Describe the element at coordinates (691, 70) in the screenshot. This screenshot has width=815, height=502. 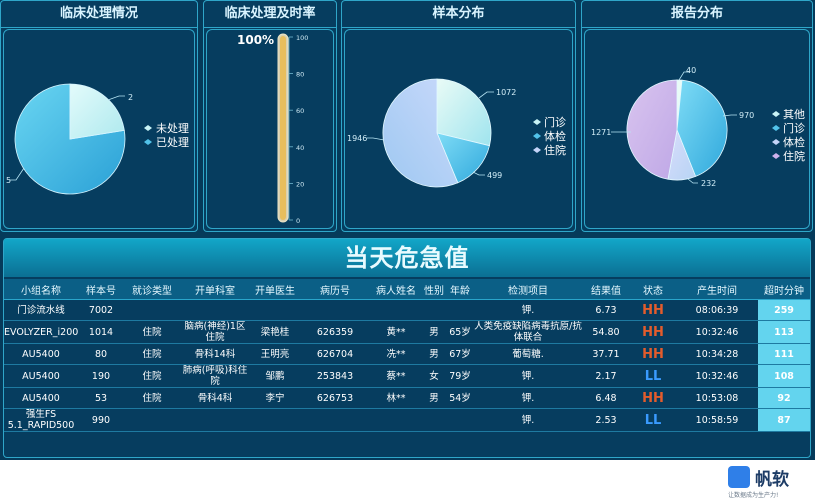
I see `label-40: 40` at that location.